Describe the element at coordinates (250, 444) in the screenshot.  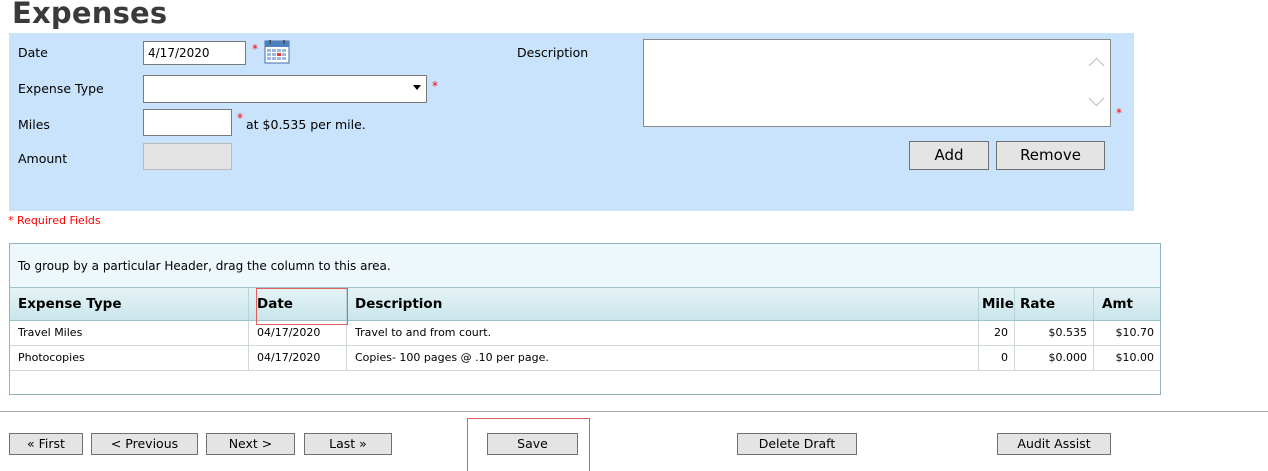
I see `next-button: Next >` at that location.